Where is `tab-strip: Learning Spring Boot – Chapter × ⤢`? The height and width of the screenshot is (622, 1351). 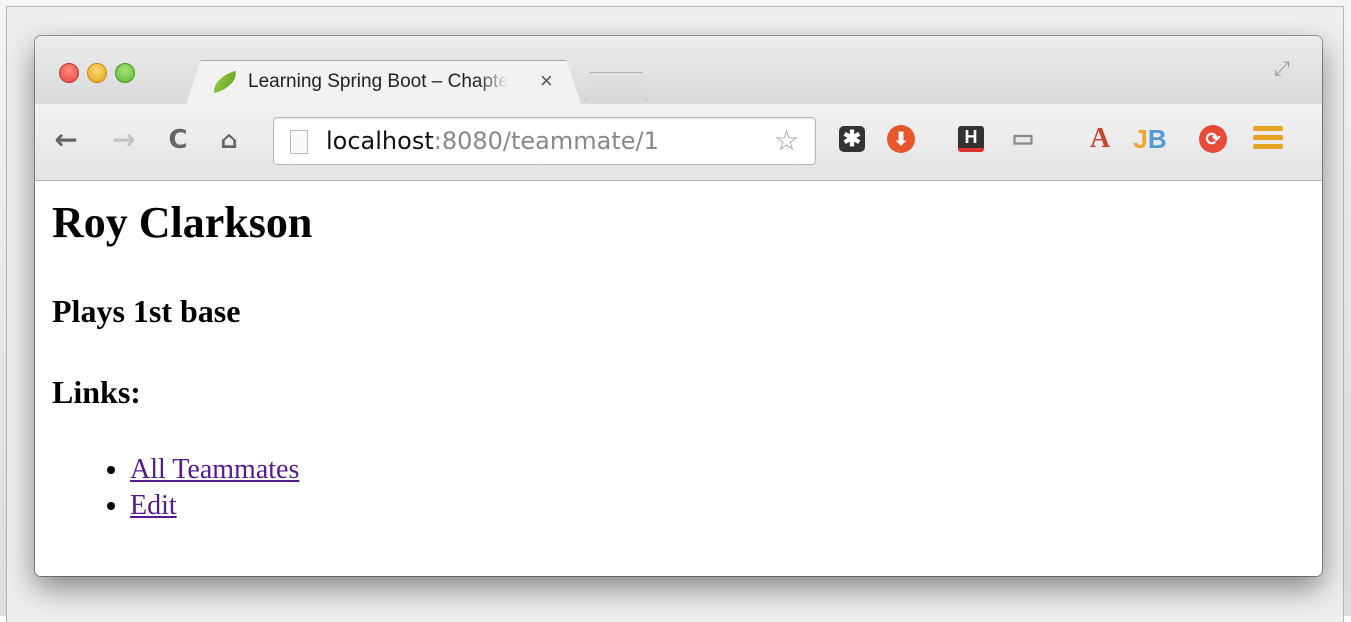 tab-strip: Learning Spring Boot – Chapter × ⤢ is located at coordinates (678, 70).